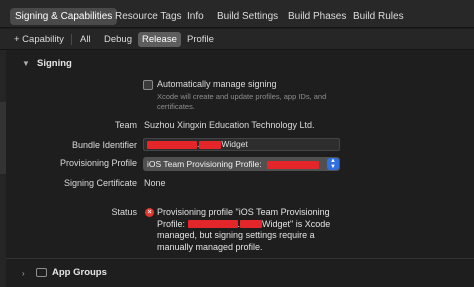  What do you see at coordinates (155, 183) in the screenshot?
I see `signing-certificate-value: None` at bounding box center [155, 183].